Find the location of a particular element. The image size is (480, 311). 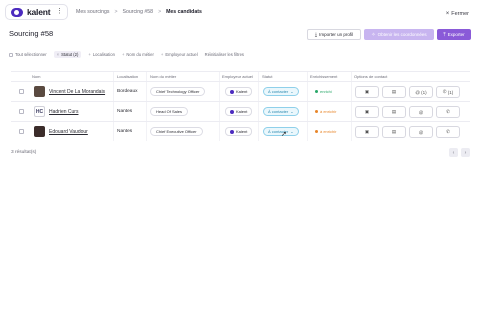

filter-employer-label: Employeur actuel is located at coordinates (181, 54).